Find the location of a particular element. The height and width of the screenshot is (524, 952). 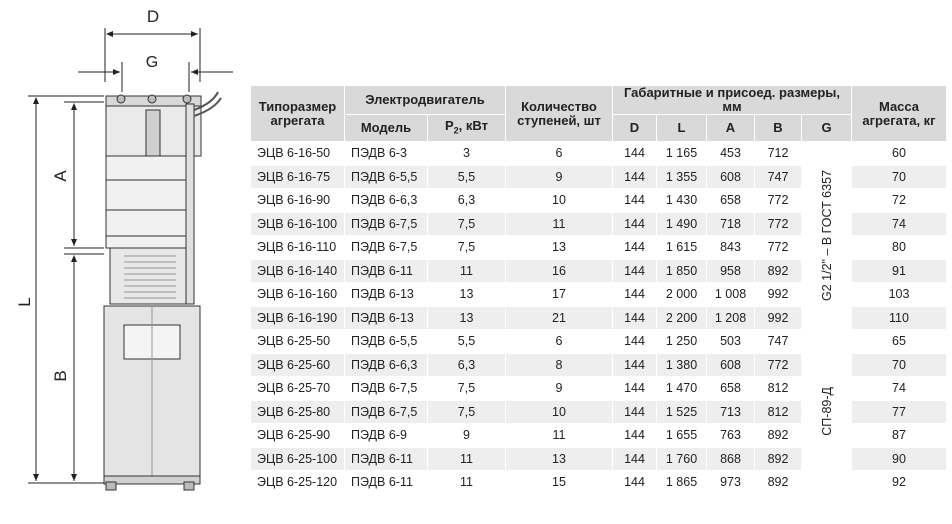

header-power: P2, кВт is located at coordinates (466, 128).